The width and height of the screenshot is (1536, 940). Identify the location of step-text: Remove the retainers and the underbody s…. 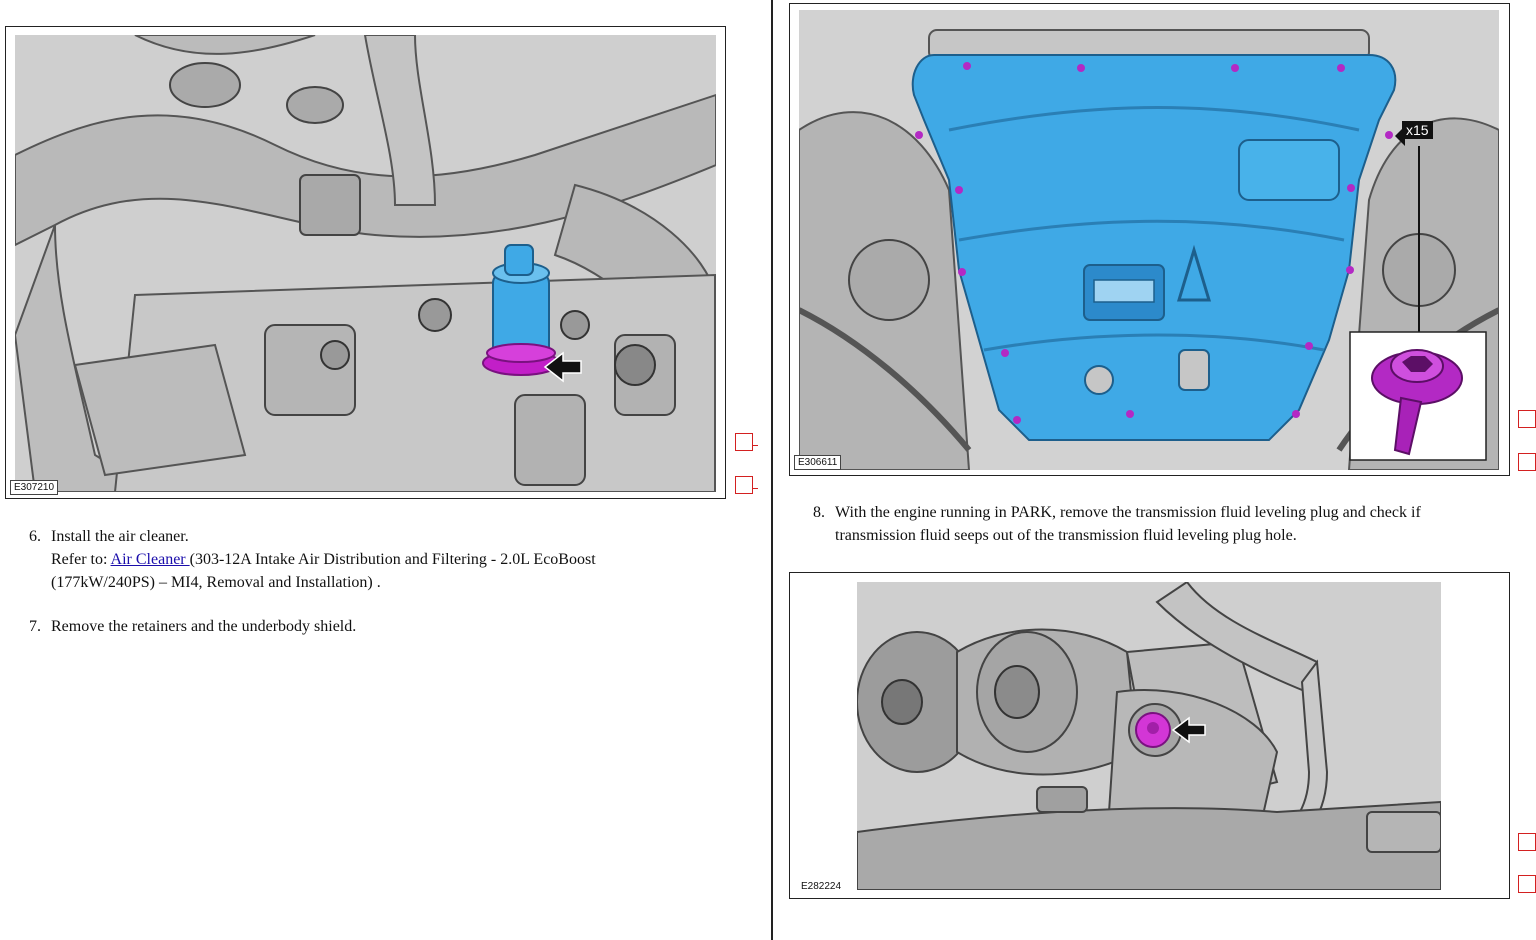
(204, 626).